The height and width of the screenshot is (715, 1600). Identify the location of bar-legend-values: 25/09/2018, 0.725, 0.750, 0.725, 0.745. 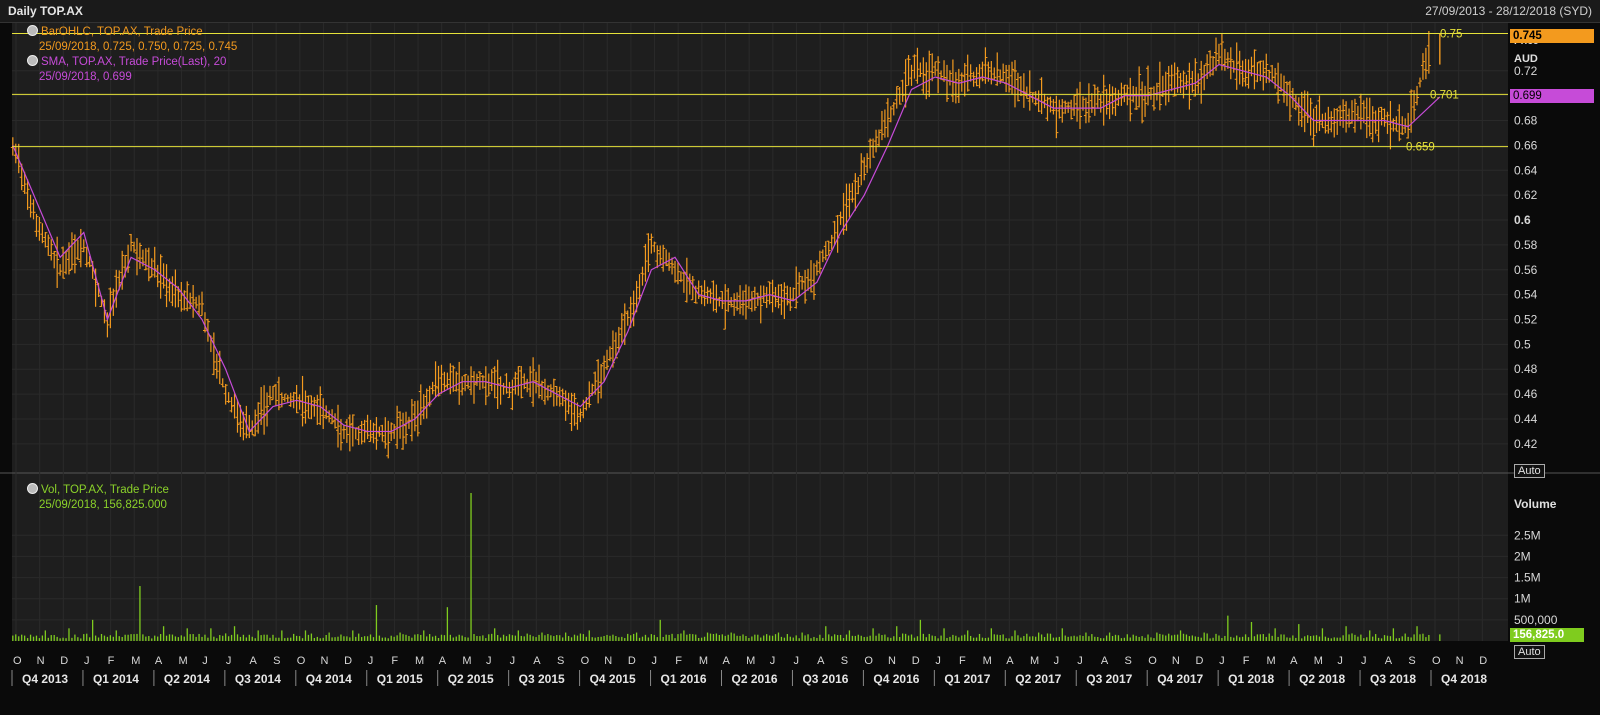
(138, 47).